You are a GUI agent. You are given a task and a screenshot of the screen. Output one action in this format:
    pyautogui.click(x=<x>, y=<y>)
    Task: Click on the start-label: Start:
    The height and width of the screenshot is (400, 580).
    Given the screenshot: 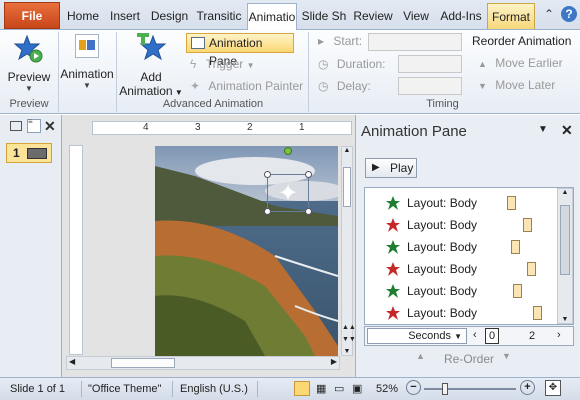 What is the action you would take?
    pyautogui.click(x=348, y=41)
    